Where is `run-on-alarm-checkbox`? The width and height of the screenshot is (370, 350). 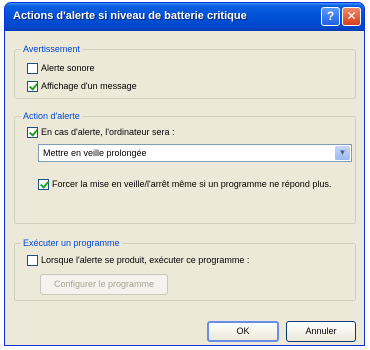 run-on-alarm-checkbox is located at coordinates (32, 260).